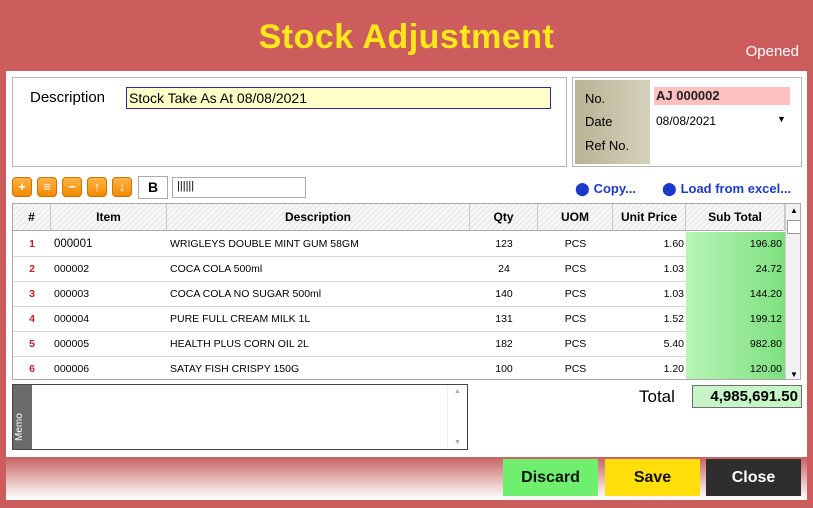 The height and width of the screenshot is (508, 813). Describe the element at coordinates (657, 396) in the screenshot. I see `total-label: Total` at that location.